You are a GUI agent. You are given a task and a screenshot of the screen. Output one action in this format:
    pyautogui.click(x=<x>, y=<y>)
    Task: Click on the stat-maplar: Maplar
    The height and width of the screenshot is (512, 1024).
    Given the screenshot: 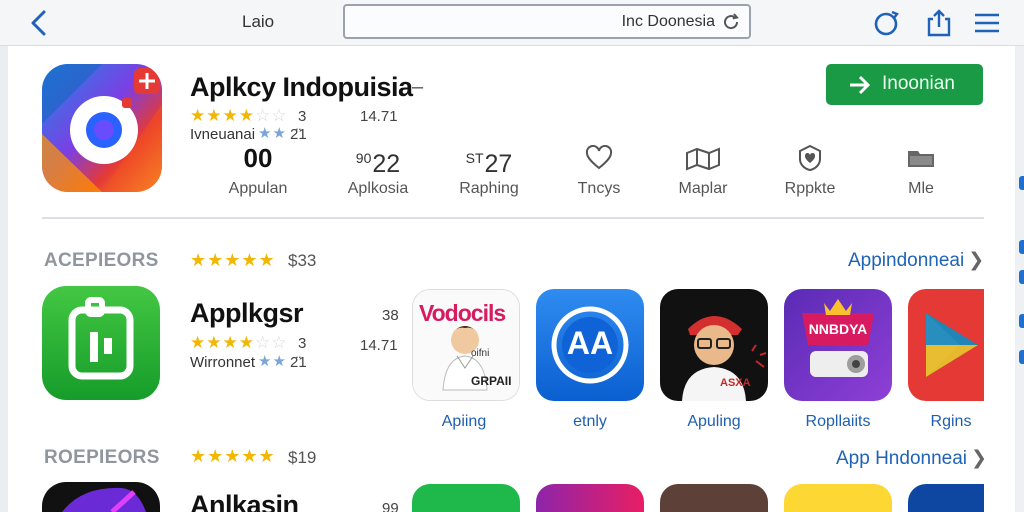 What is the action you would take?
    pyautogui.click(x=703, y=170)
    